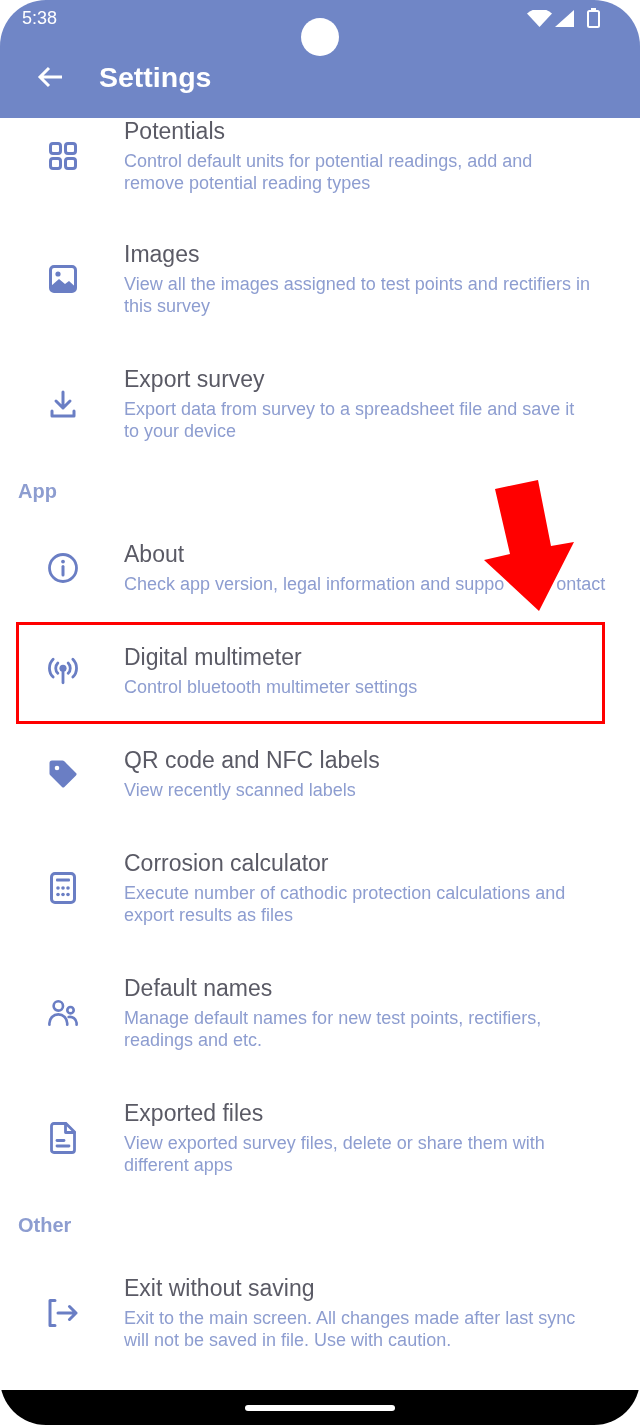 This screenshot has height=1425, width=640. What do you see at coordinates (358, 1113) in the screenshot?
I see `setting-title: Exported files` at bounding box center [358, 1113].